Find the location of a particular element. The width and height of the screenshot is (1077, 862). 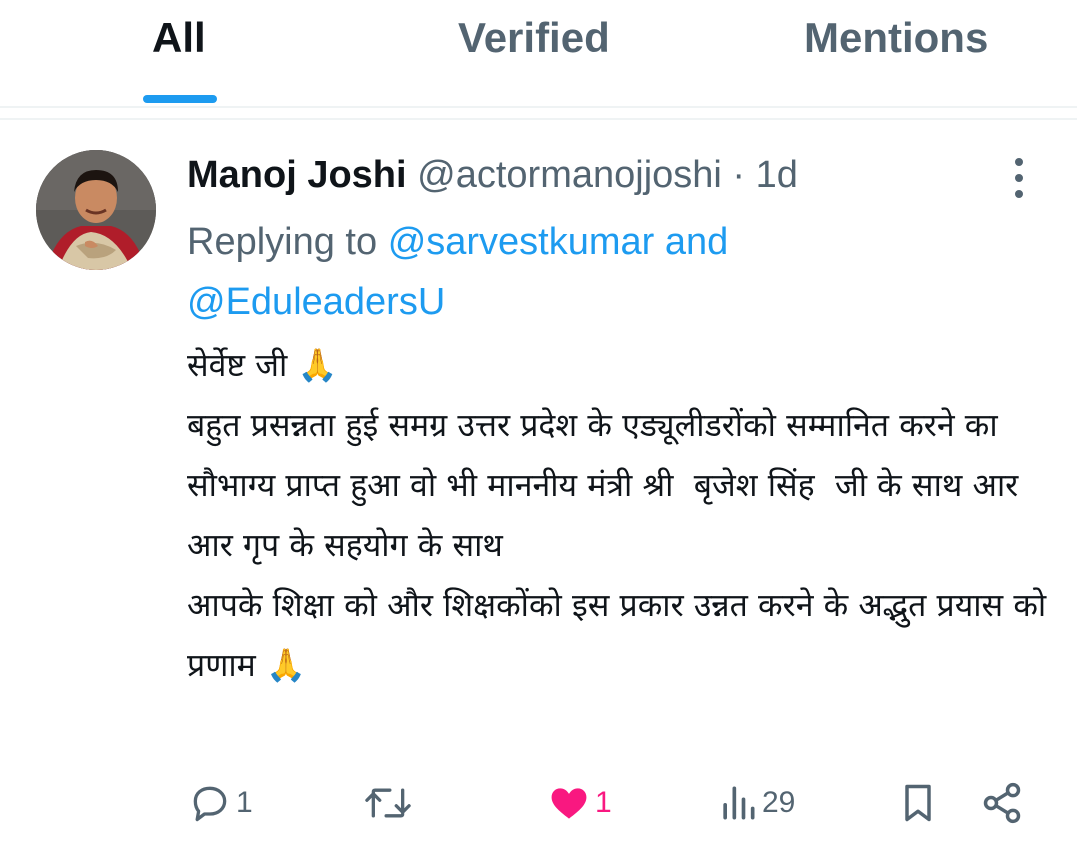

tweet-actions: 1 1 29 is located at coordinates (538, 805).